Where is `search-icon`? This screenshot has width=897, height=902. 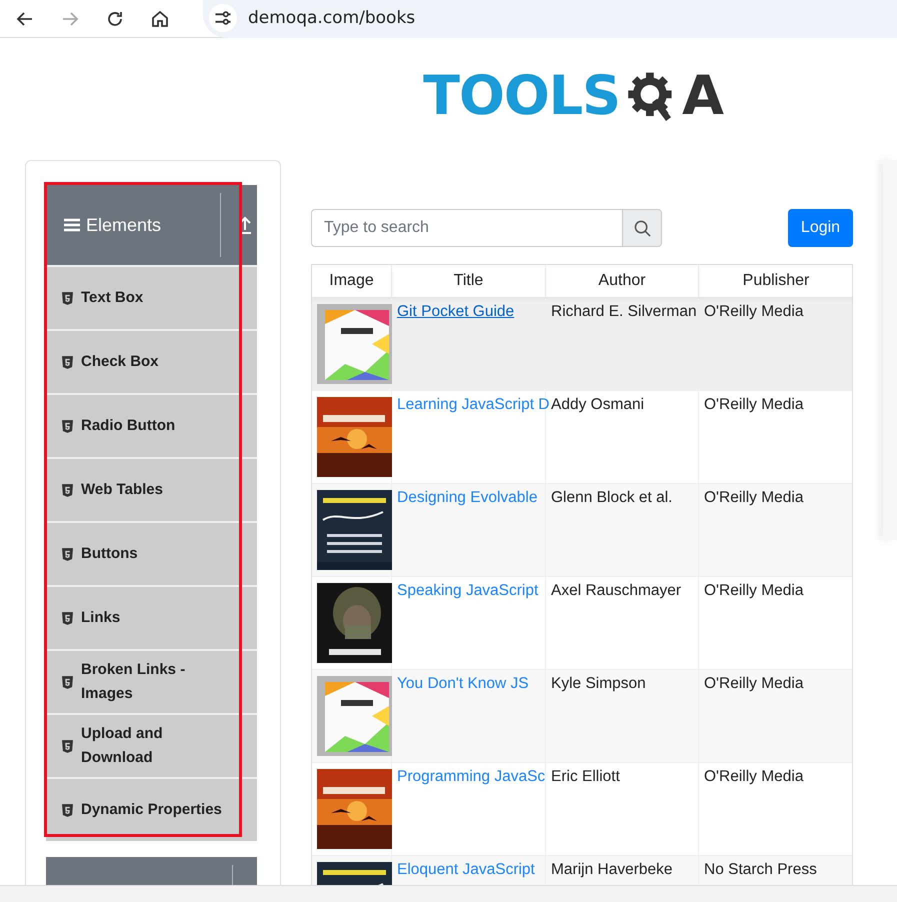
search-icon is located at coordinates (642, 228).